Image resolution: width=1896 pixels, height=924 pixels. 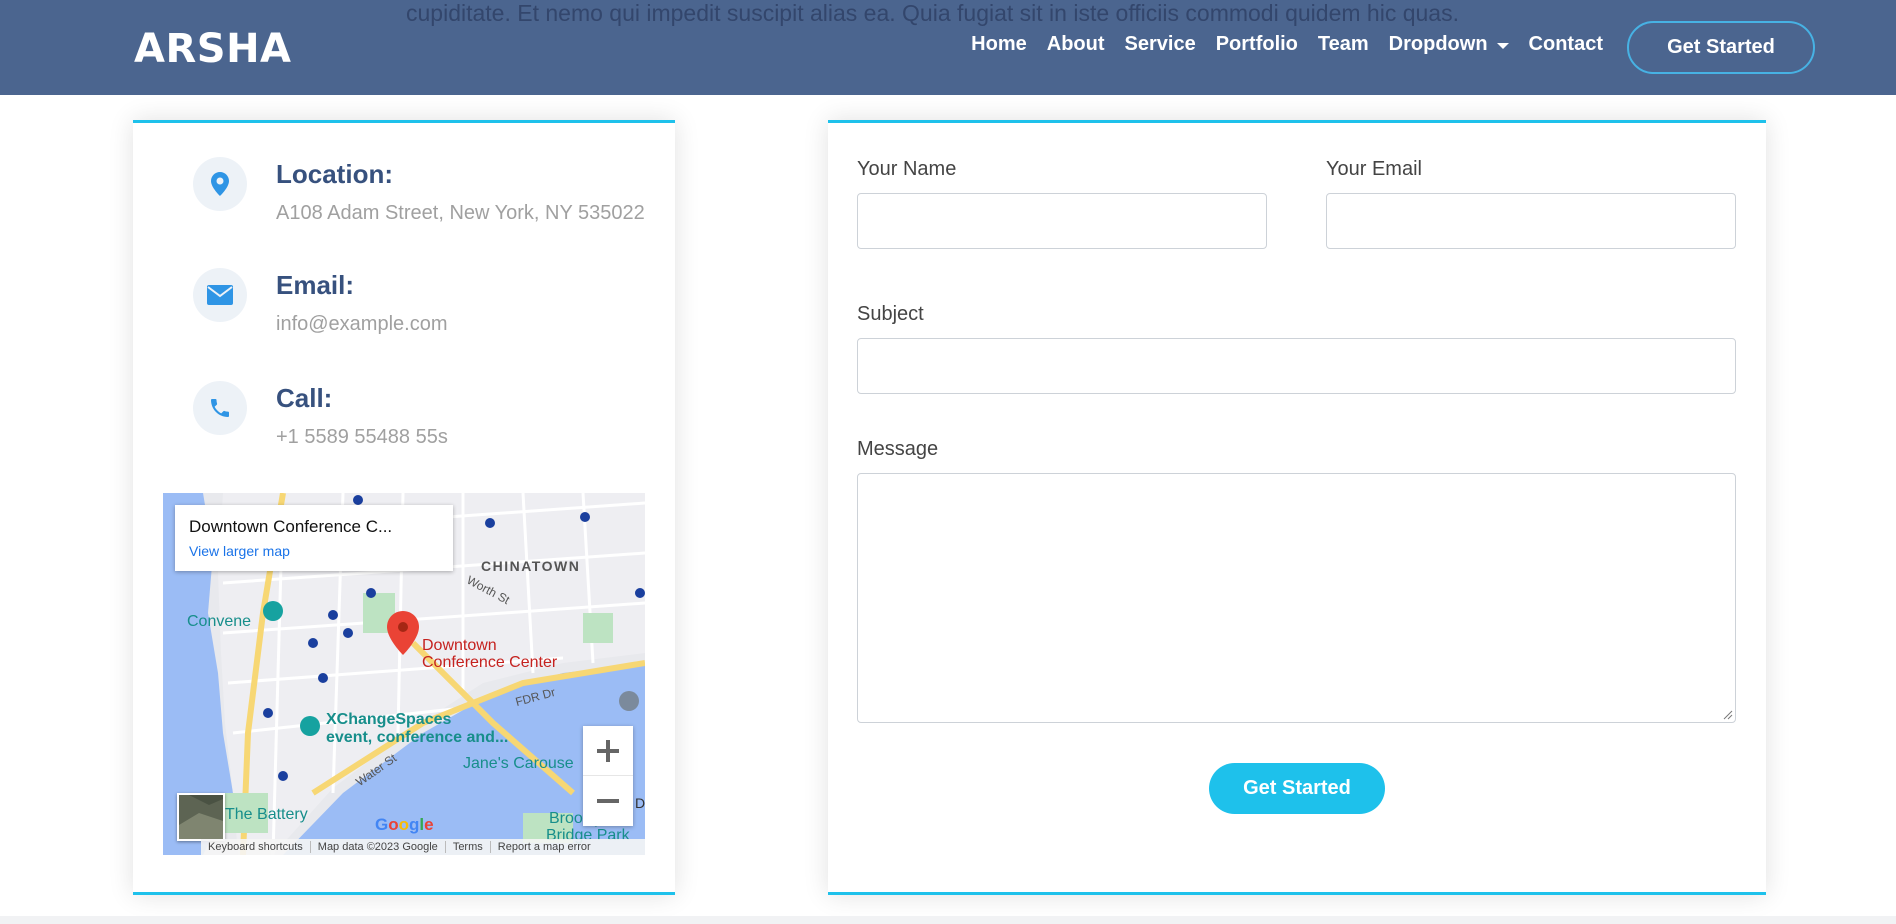 What do you see at coordinates (404, 824) in the screenshot?
I see `google-logo: Google` at bounding box center [404, 824].